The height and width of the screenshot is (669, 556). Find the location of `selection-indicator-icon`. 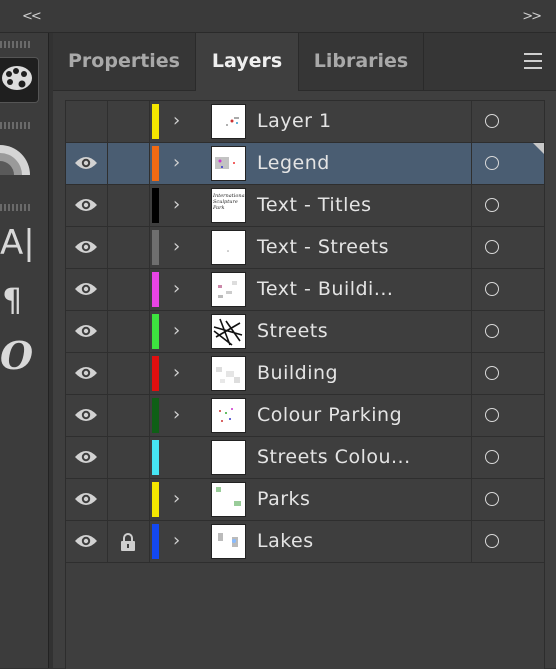

selection-indicator-icon is located at coordinates (538, 148).